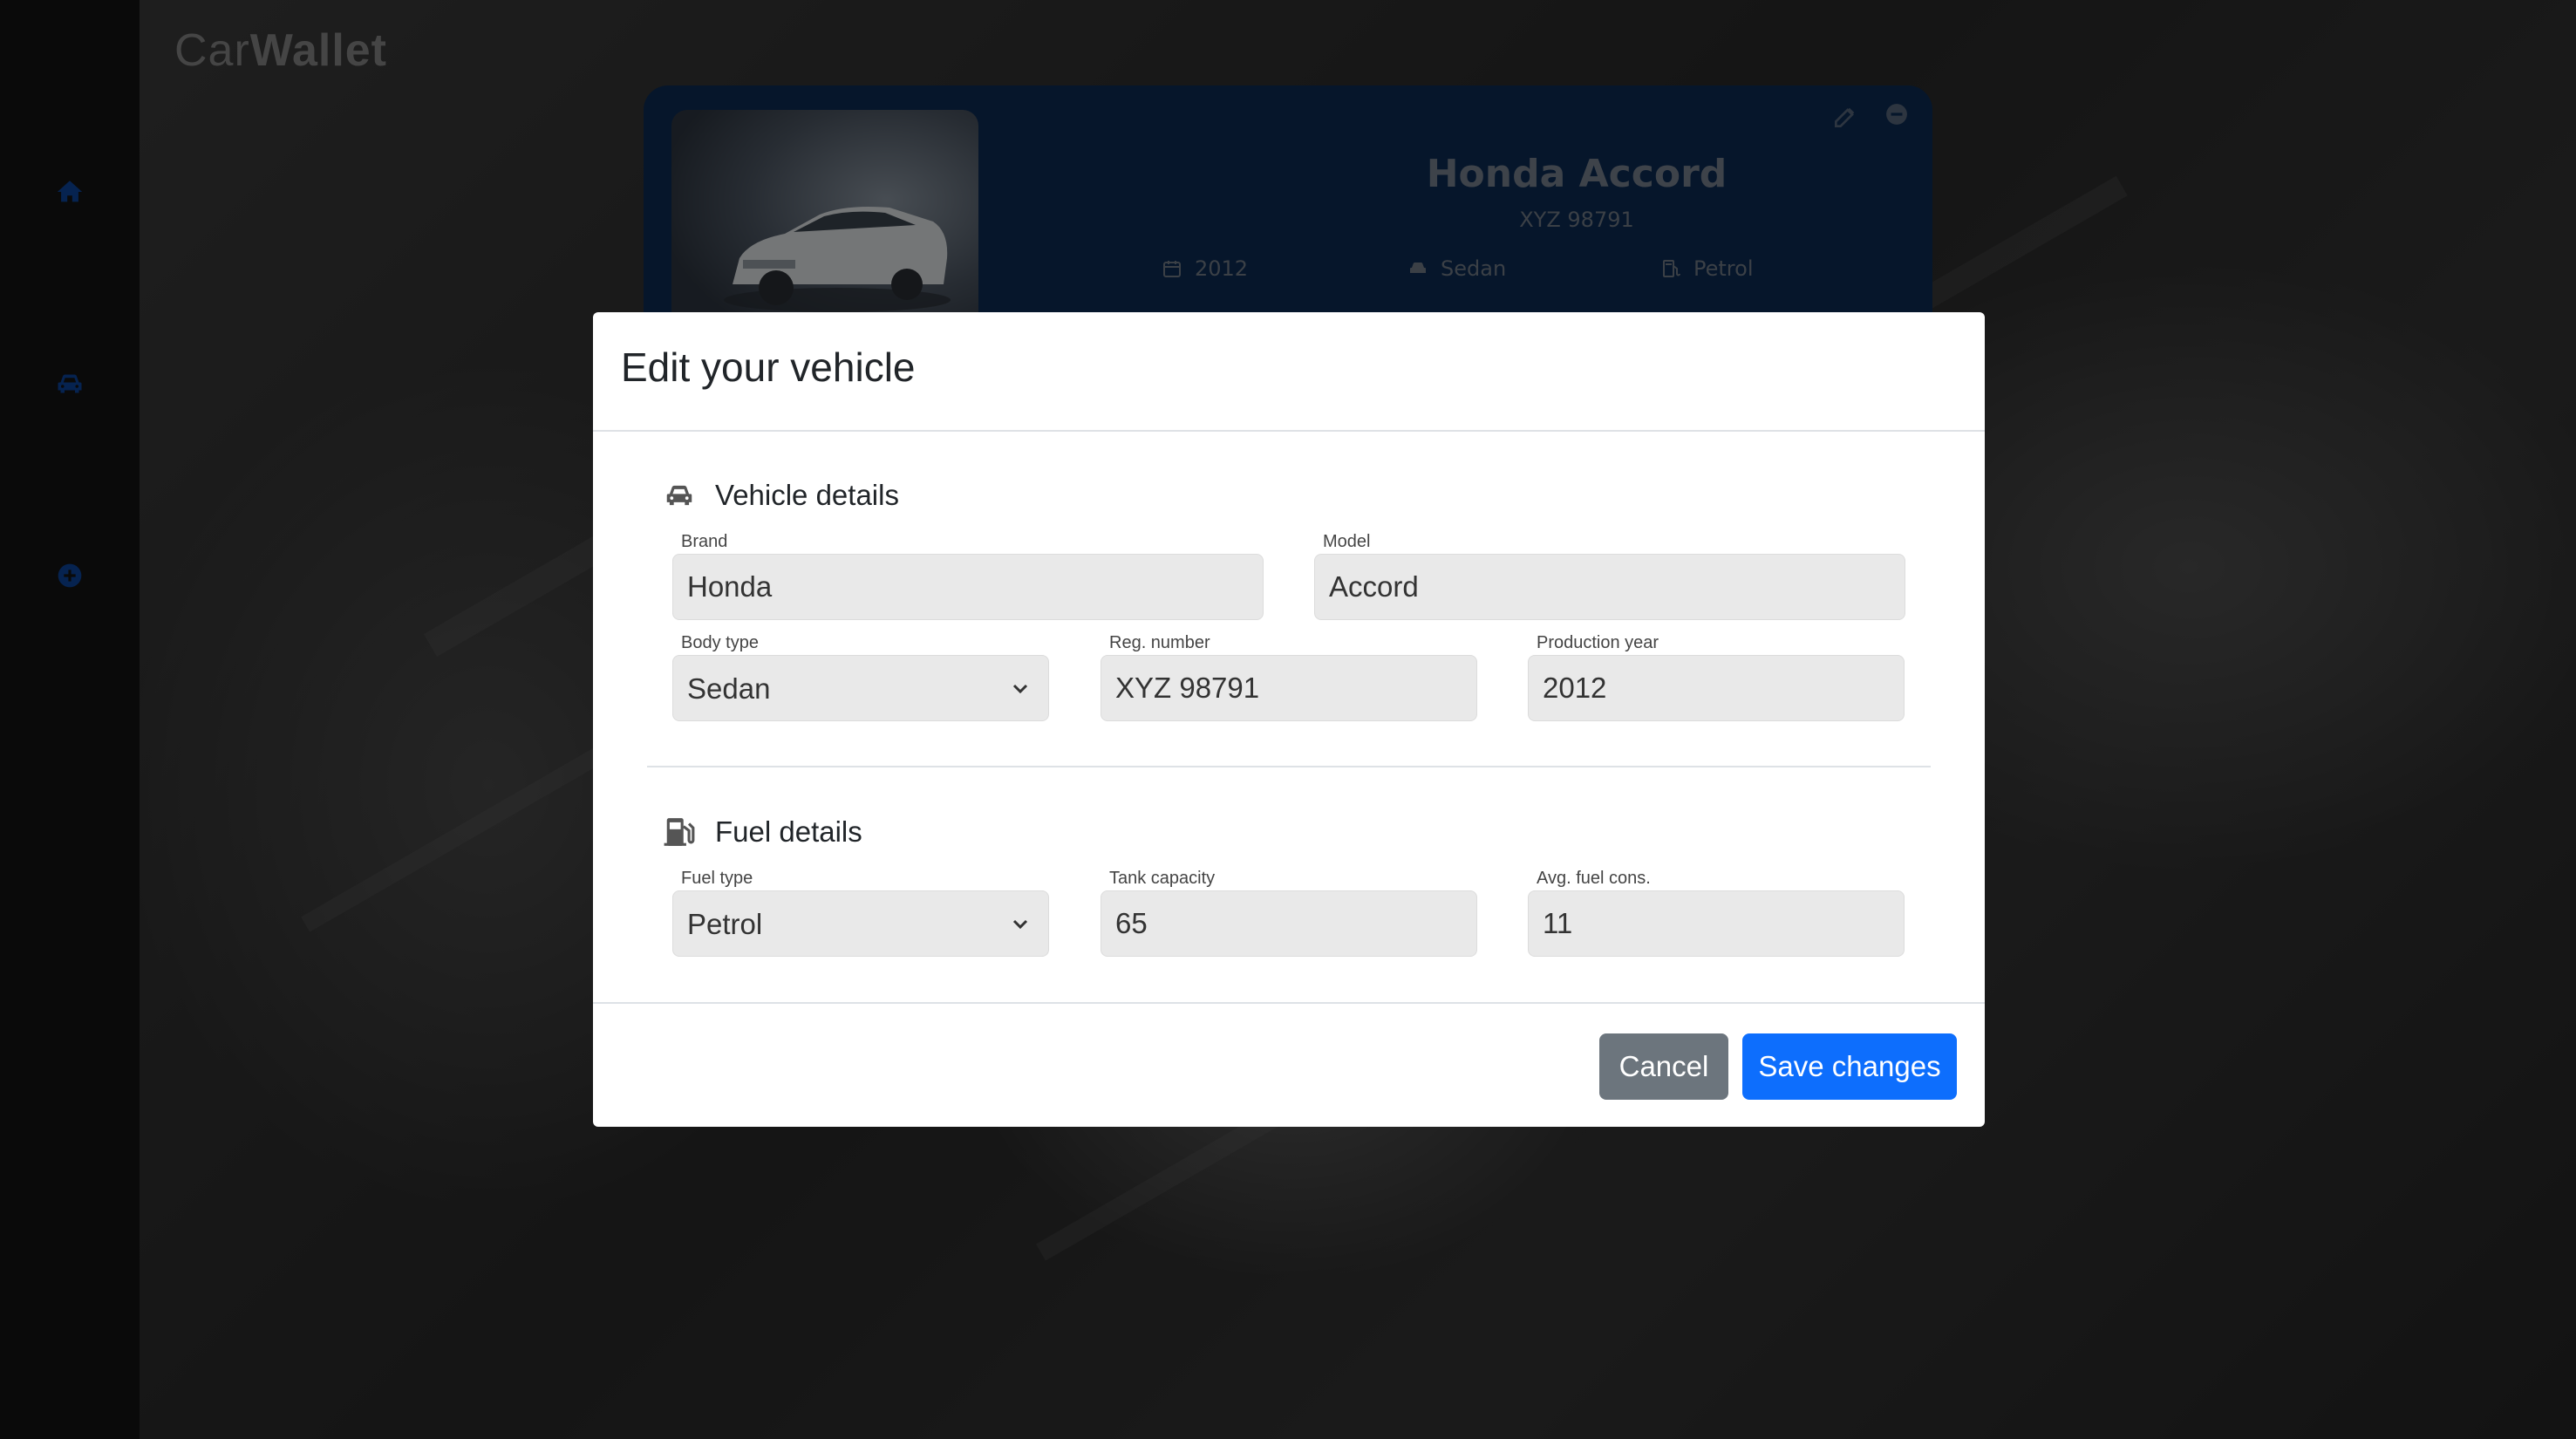  Describe the element at coordinates (1664, 1066) in the screenshot. I see `cancel-button: Cancel` at that location.